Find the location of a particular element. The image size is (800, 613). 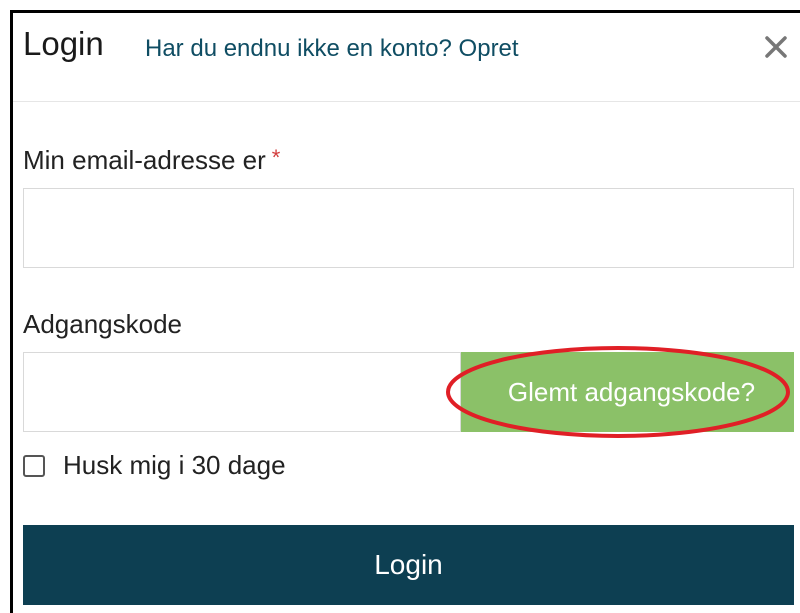

close-button is located at coordinates (776, 47).